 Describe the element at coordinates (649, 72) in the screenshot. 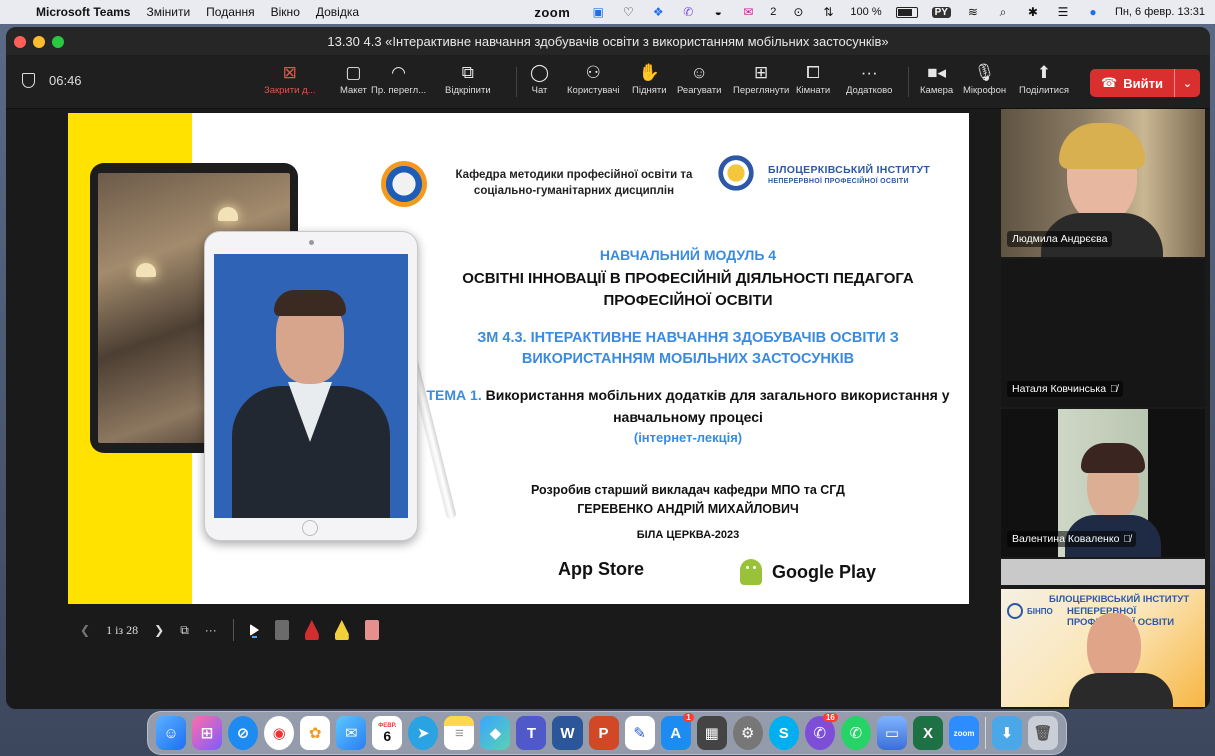

I see `raise-hand-icon: ✋` at that location.